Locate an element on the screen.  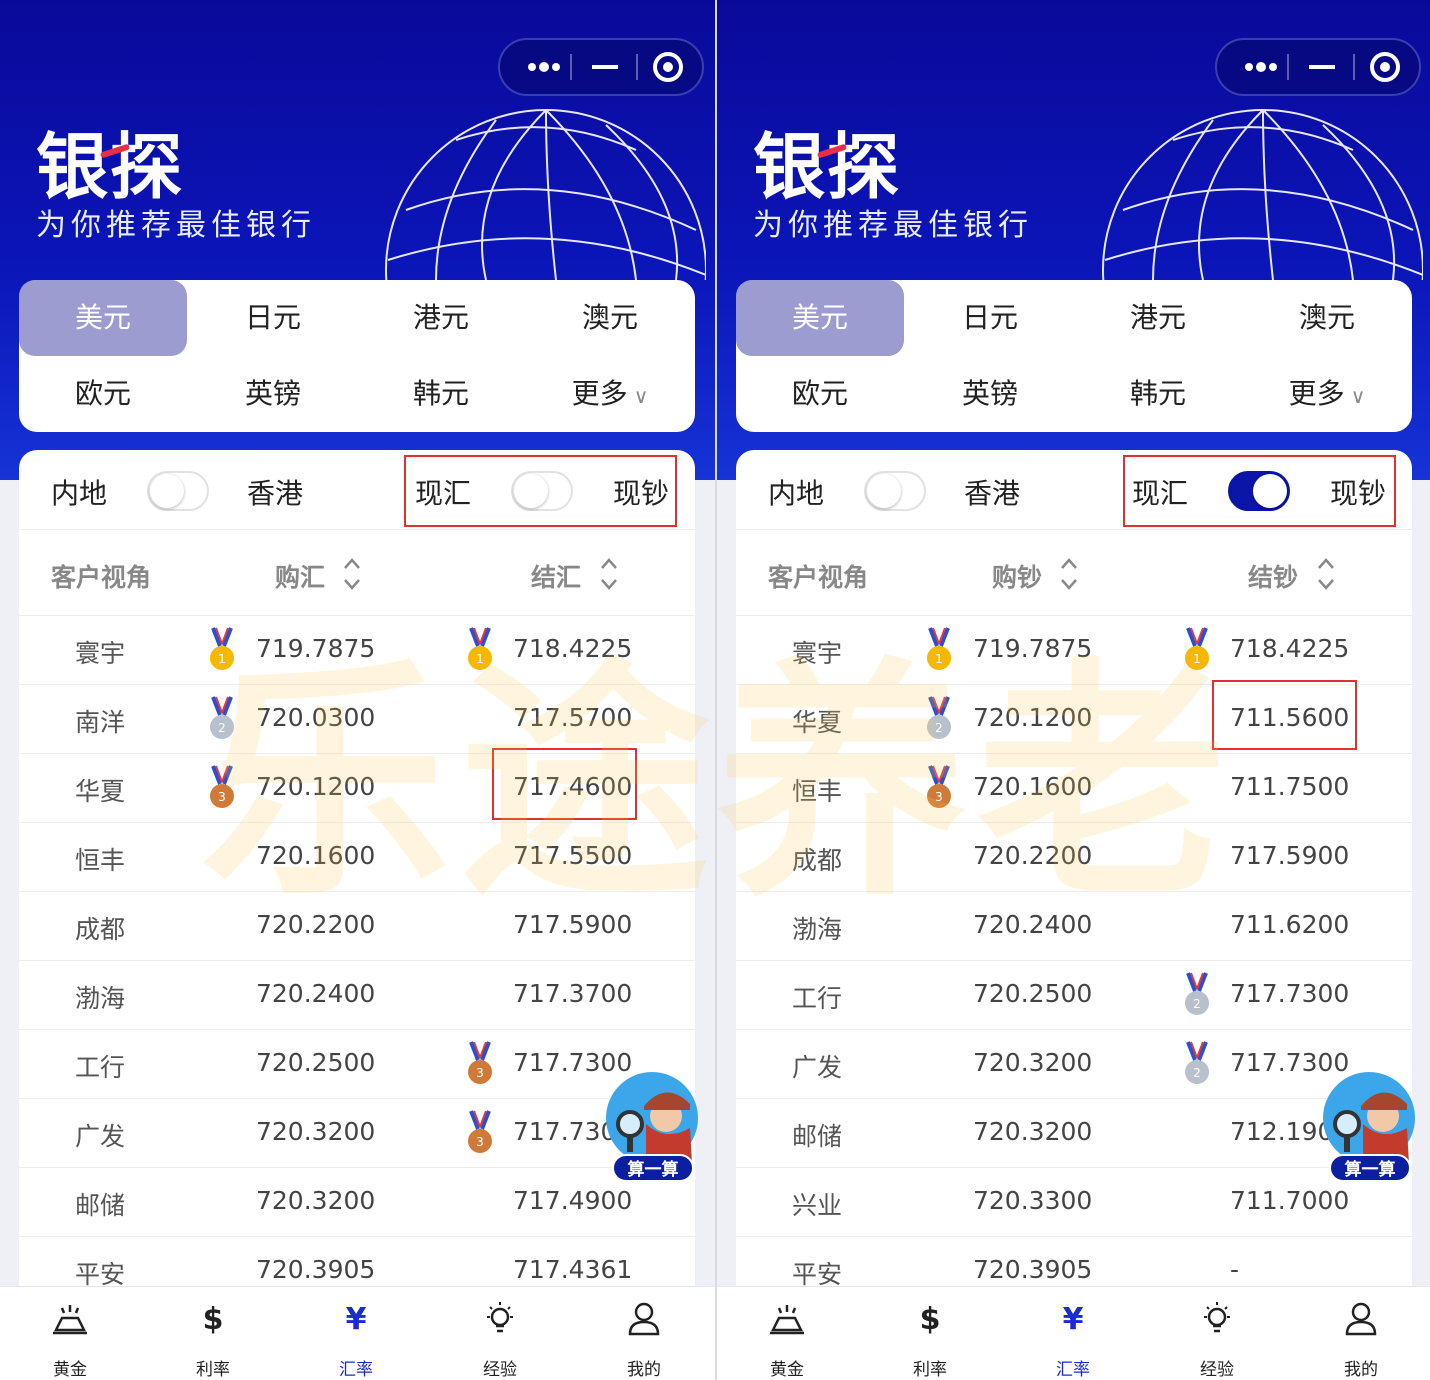
table-row: 渤海 720.2400 711.6200 is located at coordinates (1074, 926).